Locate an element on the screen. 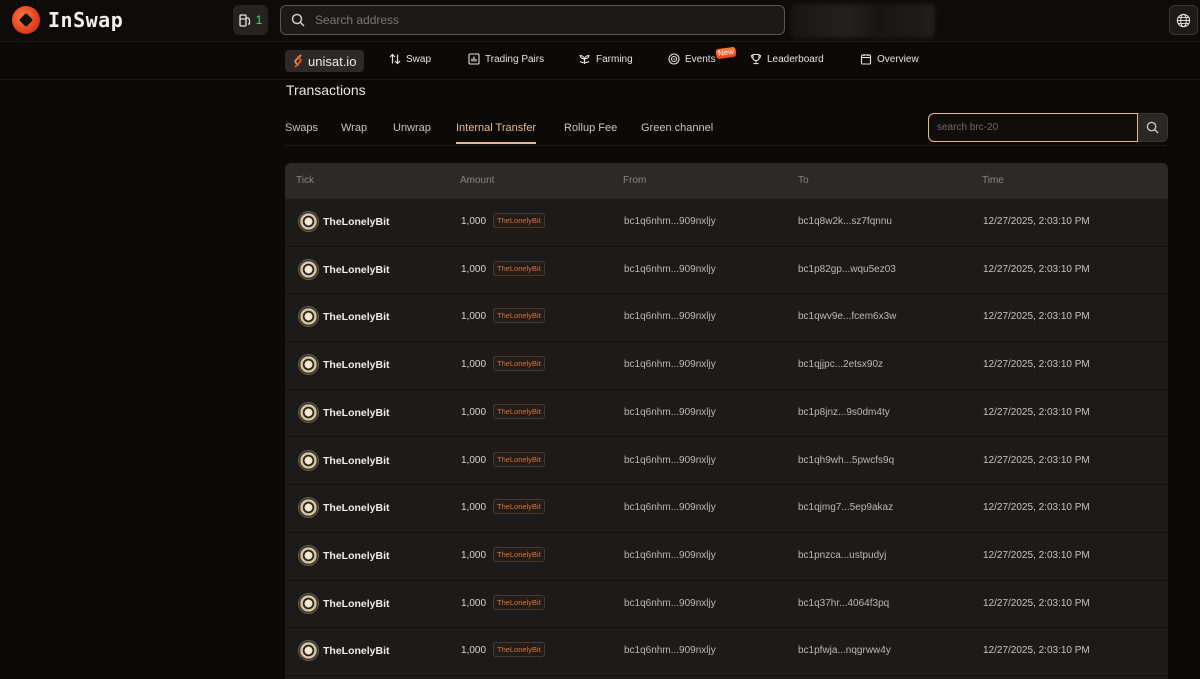  unisat-link: unisat.io is located at coordinates (325, 61).